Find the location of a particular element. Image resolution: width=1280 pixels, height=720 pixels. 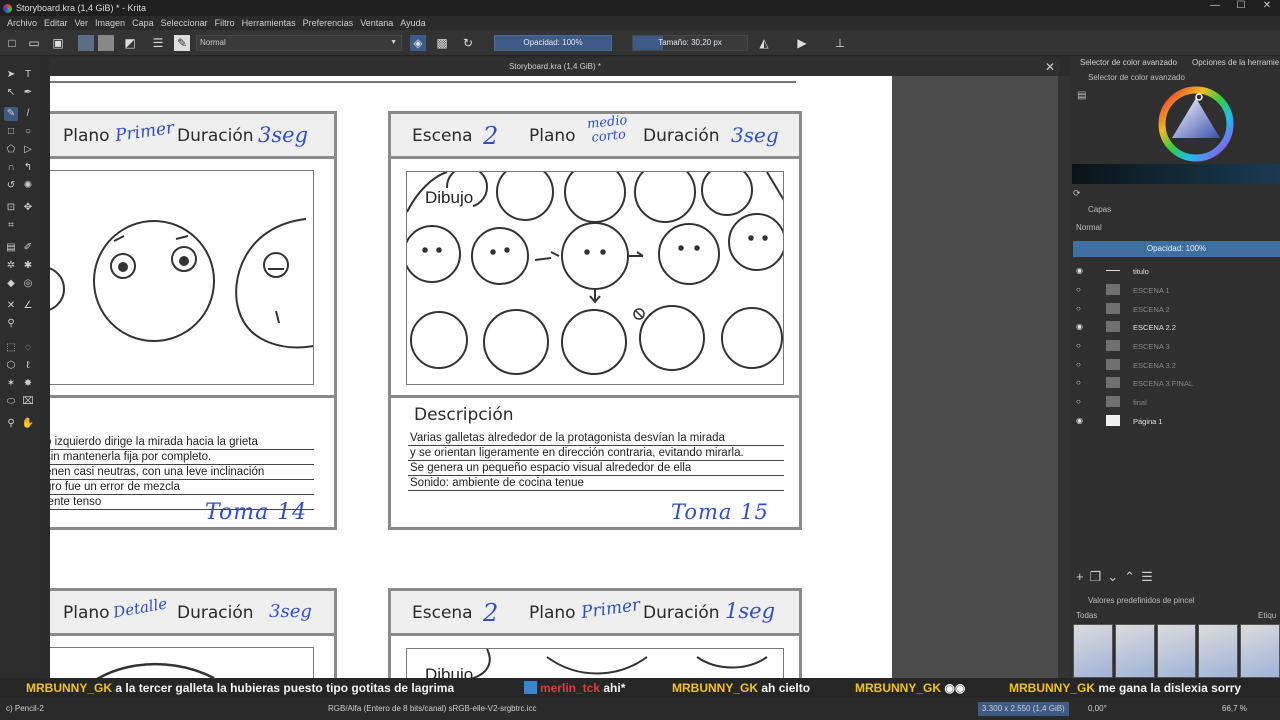

menu-archivo: Archivo is located at coordinates (22, 23).